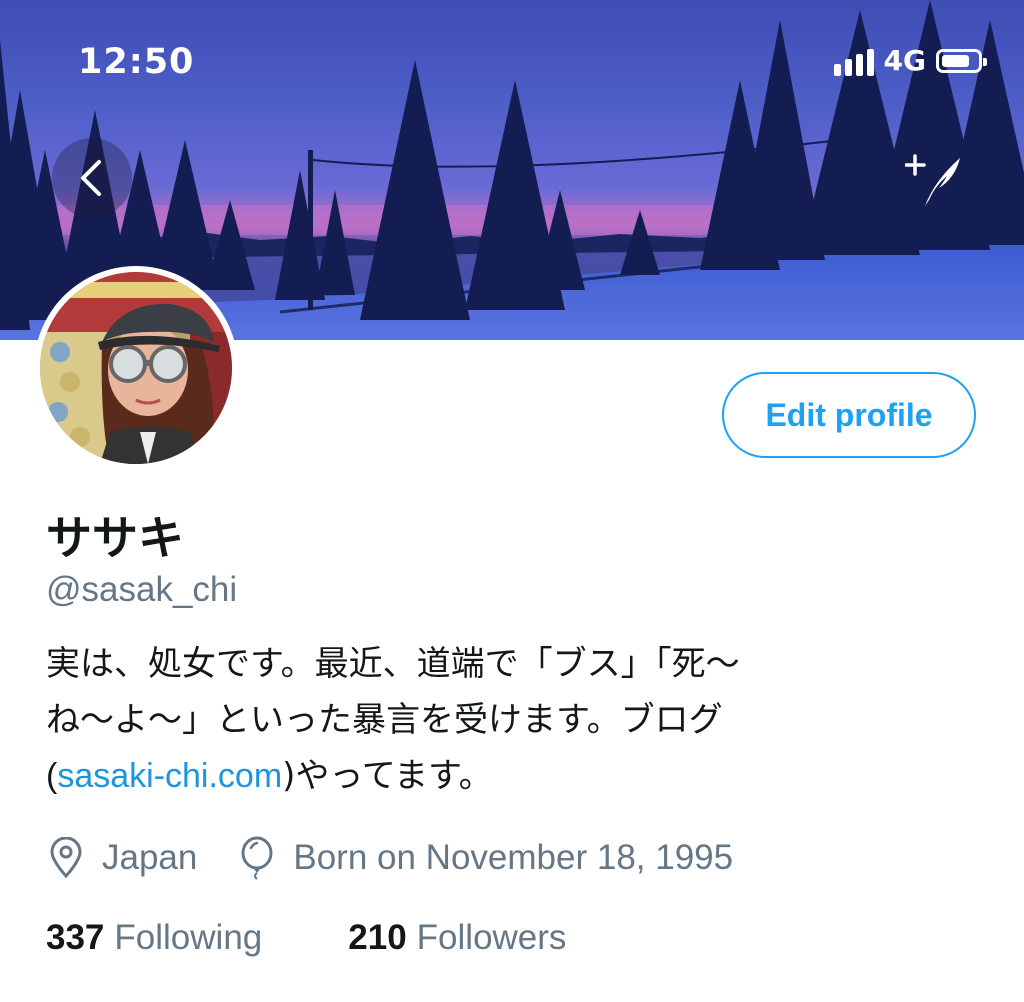 The width and height of the screenshot is (1024, 1002). I want to click on profile-avatar, so click(136, 368).